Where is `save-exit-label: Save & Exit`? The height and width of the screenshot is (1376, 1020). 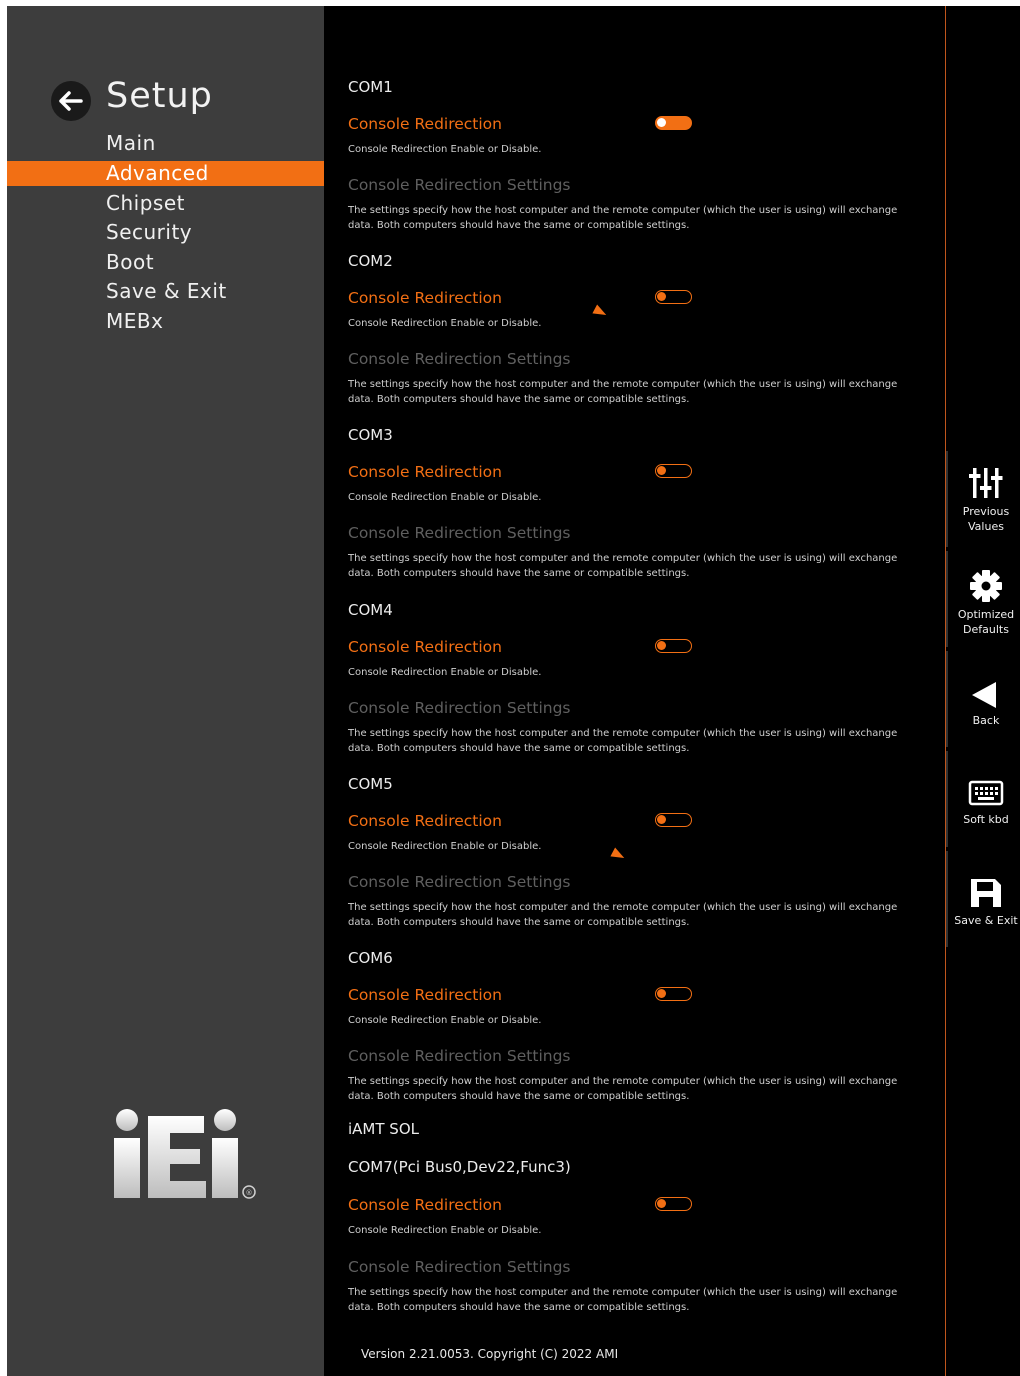 save-exit-label: Save & Exit is located at coordinates (986, 920).